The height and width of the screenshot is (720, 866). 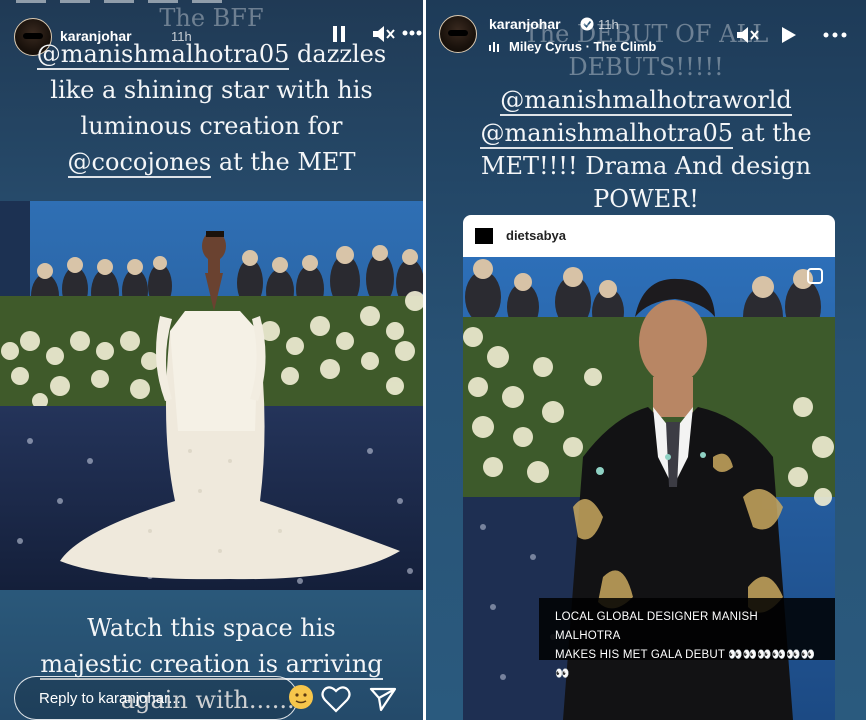 What do you see at coordinates (646, 67) in the screenshot?
I see `caption-ghost: DEBUTS!!!!!` at bounding box center [646, 67].